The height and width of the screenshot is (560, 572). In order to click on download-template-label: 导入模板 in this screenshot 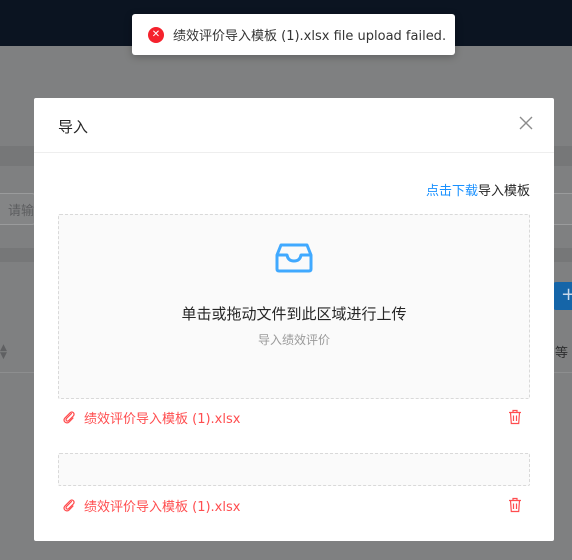, I will do `click(503, 191)`.